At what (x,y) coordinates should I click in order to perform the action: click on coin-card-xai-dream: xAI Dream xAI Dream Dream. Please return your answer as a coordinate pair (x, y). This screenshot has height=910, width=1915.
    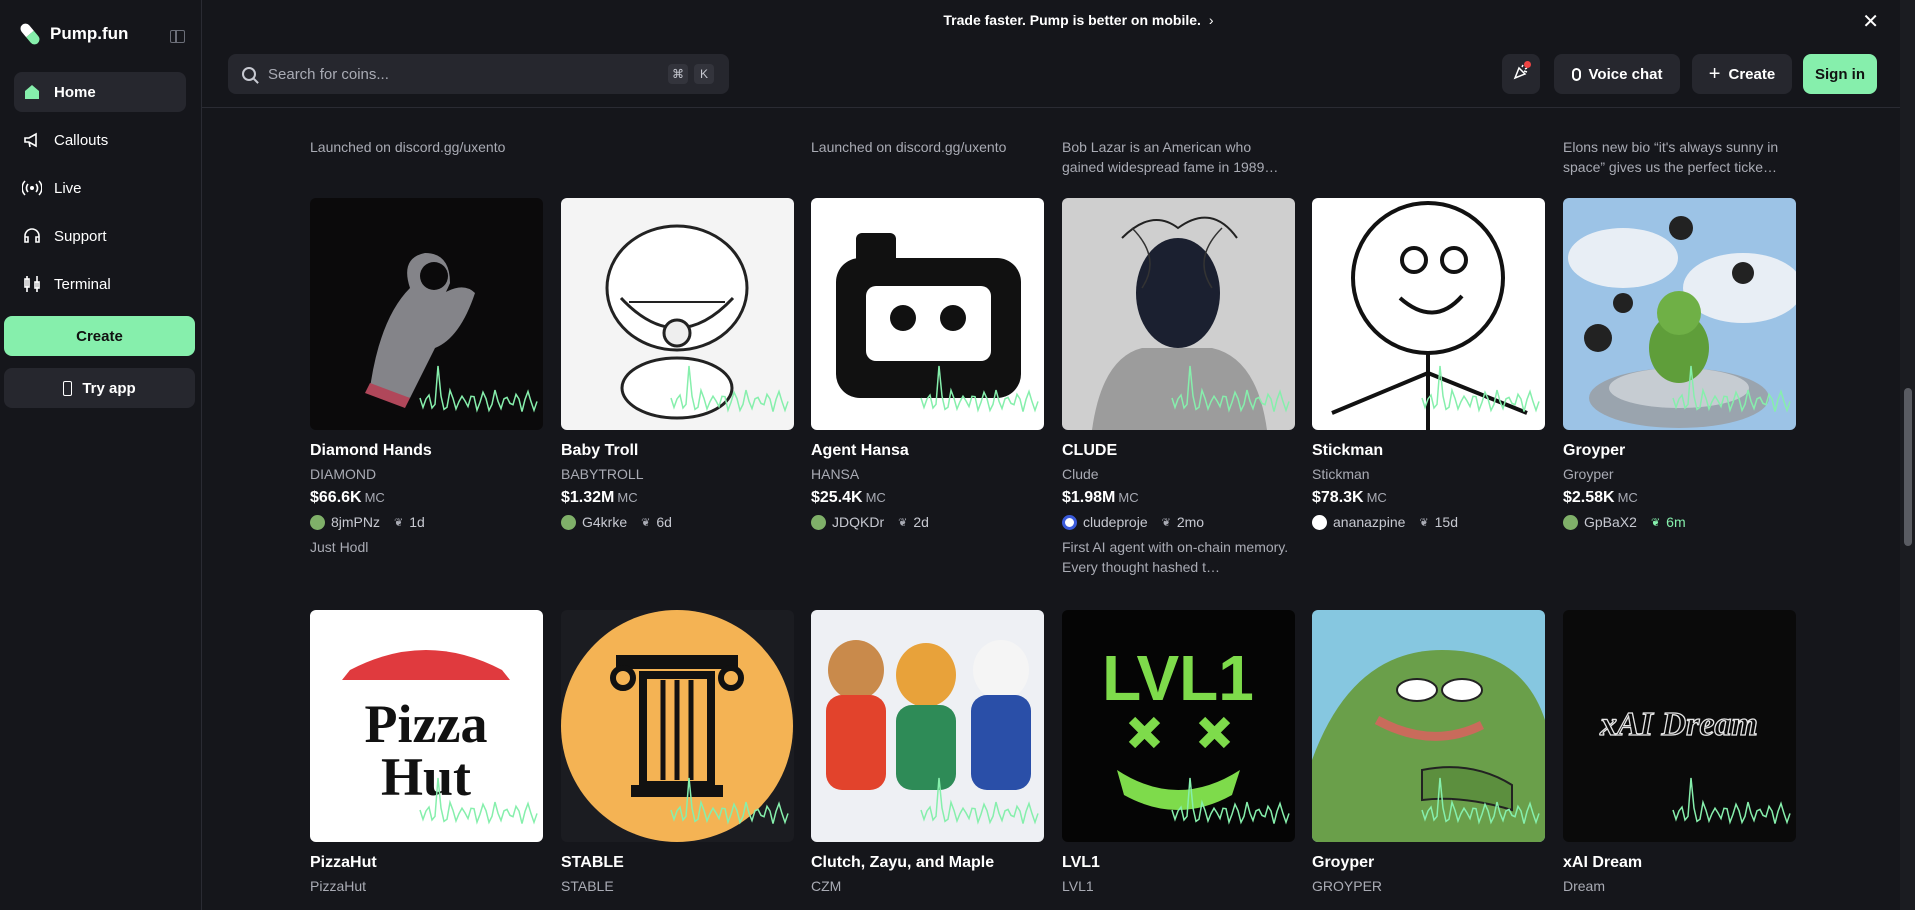
    Looking at the image, I should click on (1679, 752).